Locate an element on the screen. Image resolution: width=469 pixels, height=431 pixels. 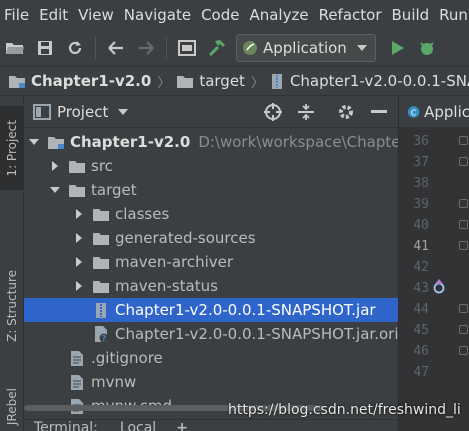
tool-tab-project: 1: Project is located at coordinates (12, 148).